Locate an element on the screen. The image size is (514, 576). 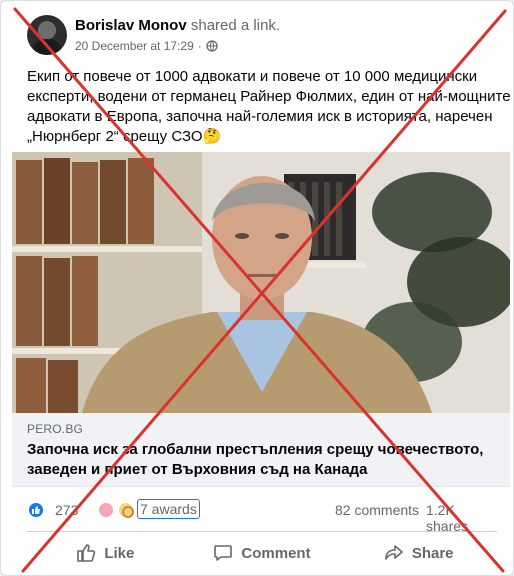
engagement-row: 273 7 awards 82 comments 1.2K shares is located at coordinates (262, 516).